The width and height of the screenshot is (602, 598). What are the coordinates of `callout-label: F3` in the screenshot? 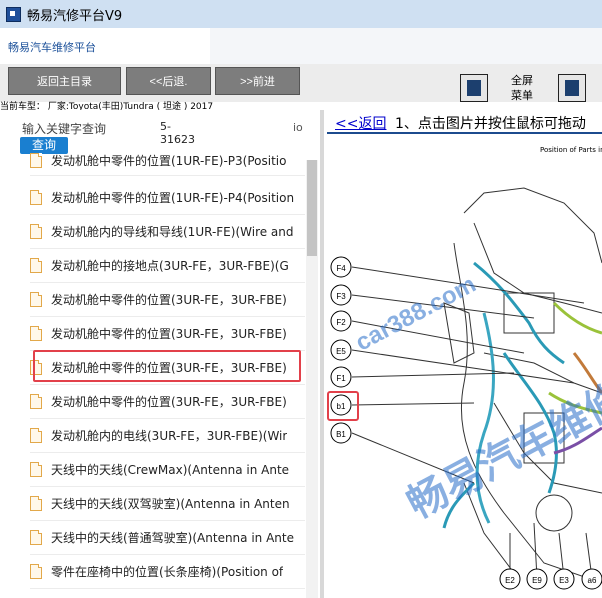 It's located at (341, 296).